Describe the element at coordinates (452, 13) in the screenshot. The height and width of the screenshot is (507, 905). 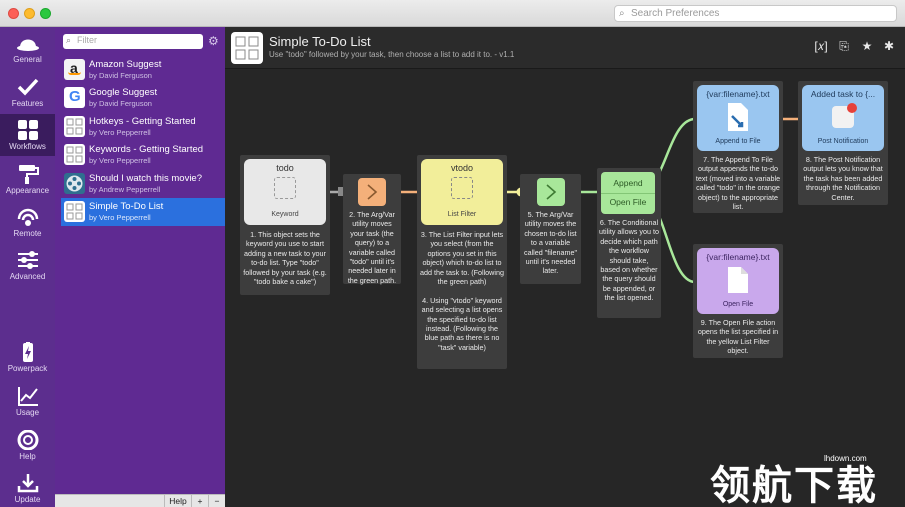
I see `title-bar: ⌕ Search Preferences` at that location.